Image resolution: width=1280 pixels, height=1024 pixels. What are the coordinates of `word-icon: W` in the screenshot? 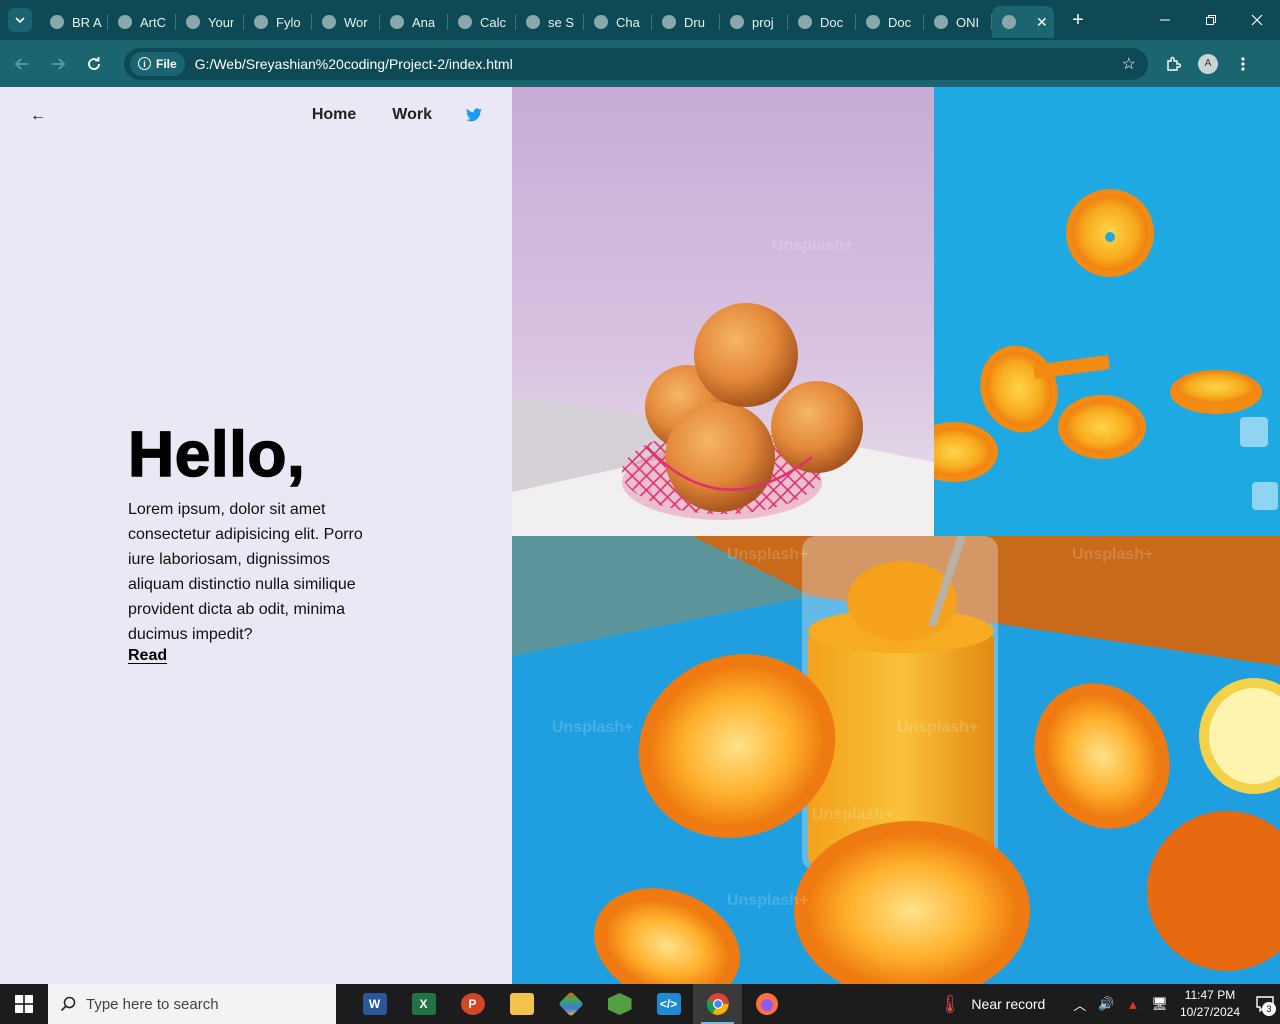 It's located at (374, 1004).